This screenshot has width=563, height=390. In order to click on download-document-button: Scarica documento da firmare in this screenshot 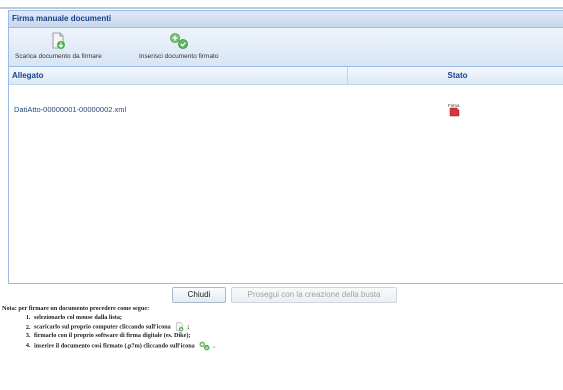, I will do `click(58, 46)`.